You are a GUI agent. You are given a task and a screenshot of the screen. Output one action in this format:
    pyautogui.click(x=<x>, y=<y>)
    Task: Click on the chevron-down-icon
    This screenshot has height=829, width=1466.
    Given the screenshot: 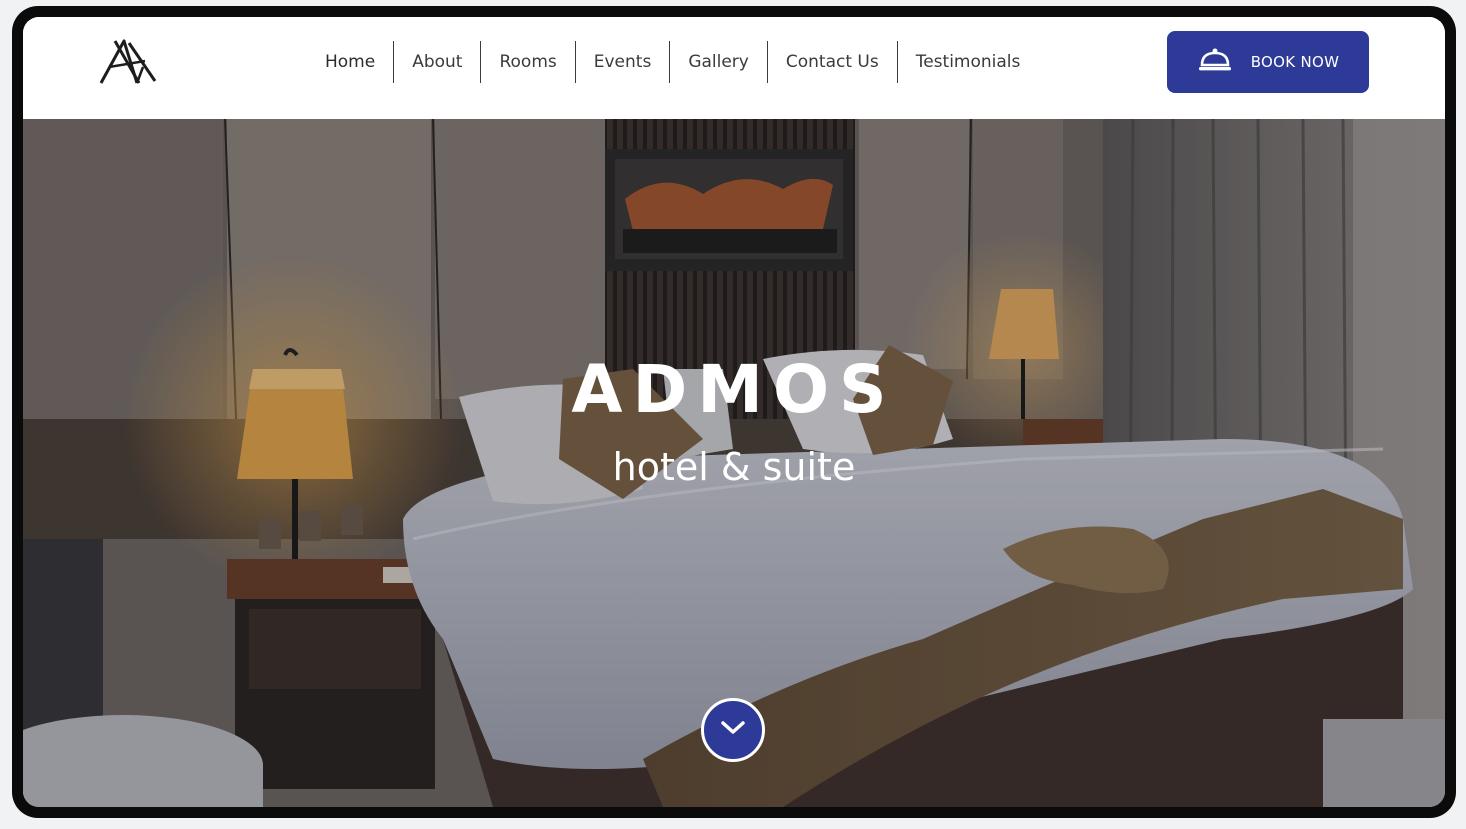 What is the action you would take?
    pyautogui.click(x=733, y=730)
    